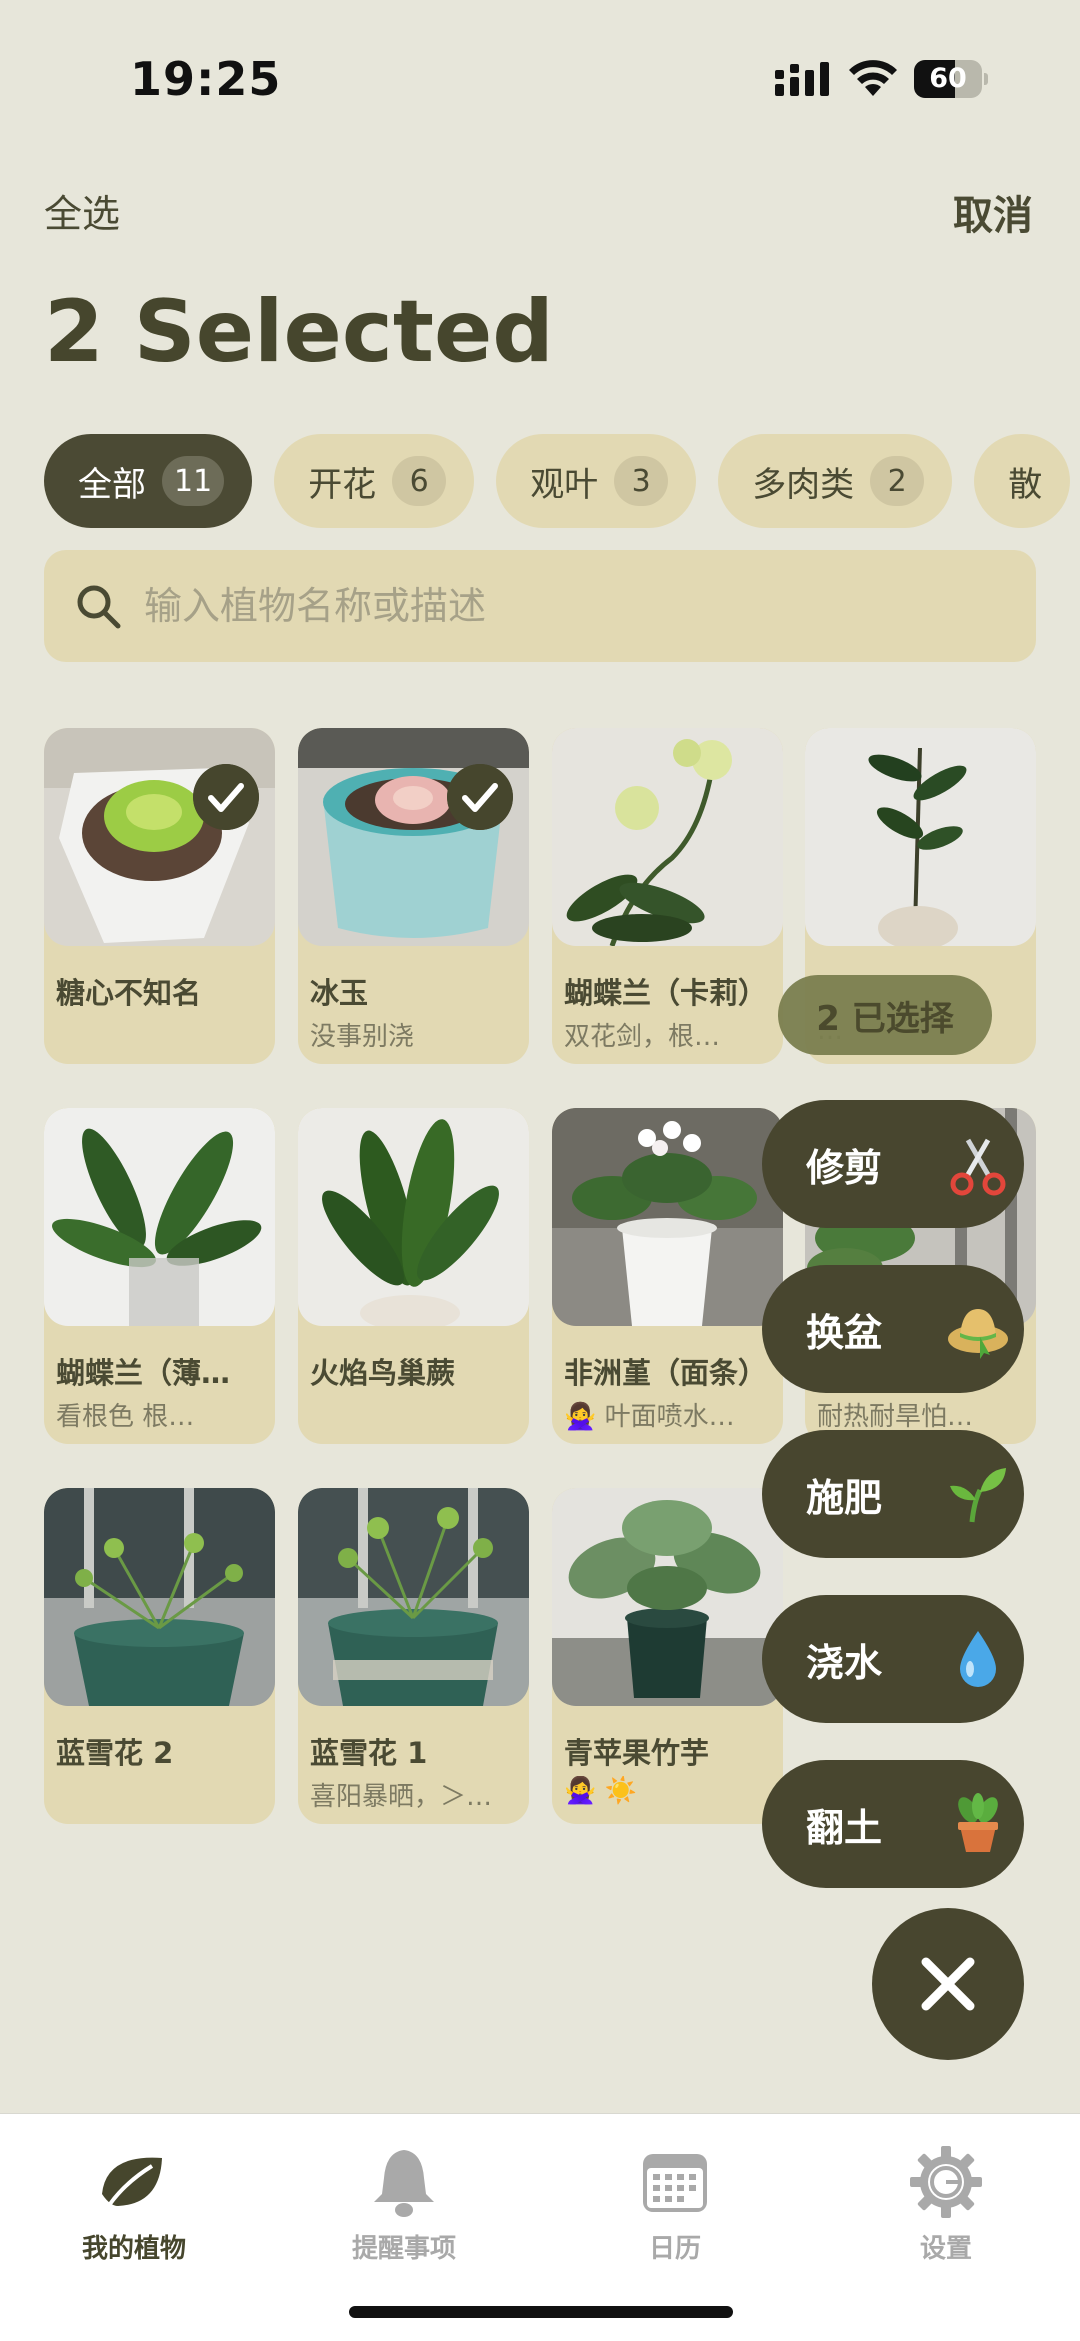 This screenshot has height=2341, width=1080. What do you see at coordinates (129, 993) in the screenshot?
I see `plant-name: 糖心不知名` at bounding box center [129, 993].